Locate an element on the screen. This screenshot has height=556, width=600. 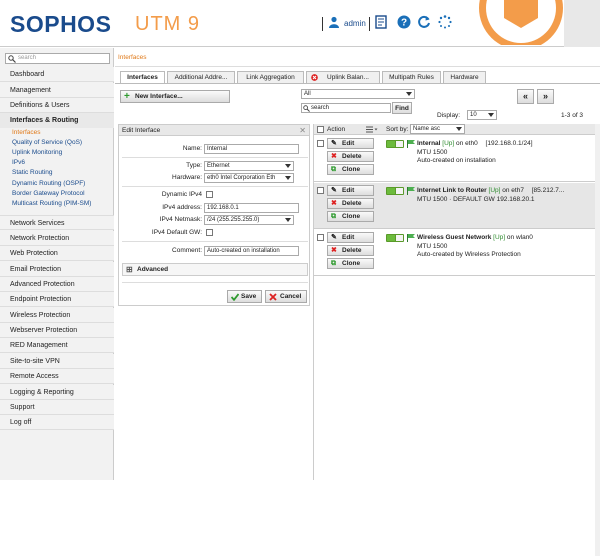
close-icon: ✕ is located at coordinates (302, 130).